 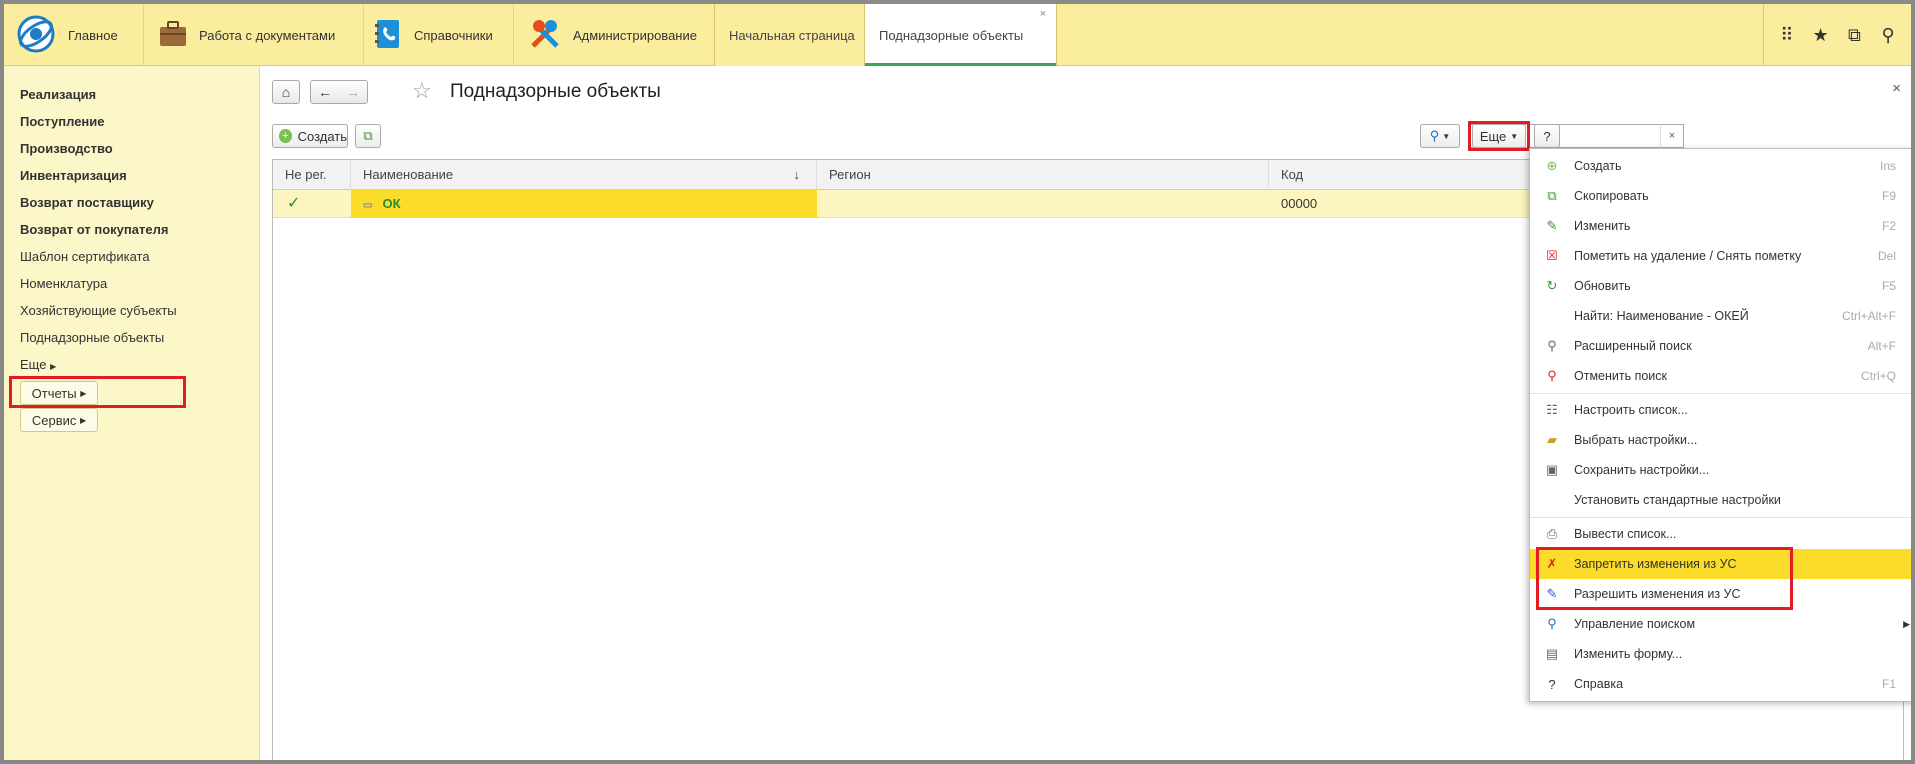 What do you see at coordinates (1552, 285) in the screenshot?
I see `refresh-icon: ↻` at bounding box center [1552, 285].